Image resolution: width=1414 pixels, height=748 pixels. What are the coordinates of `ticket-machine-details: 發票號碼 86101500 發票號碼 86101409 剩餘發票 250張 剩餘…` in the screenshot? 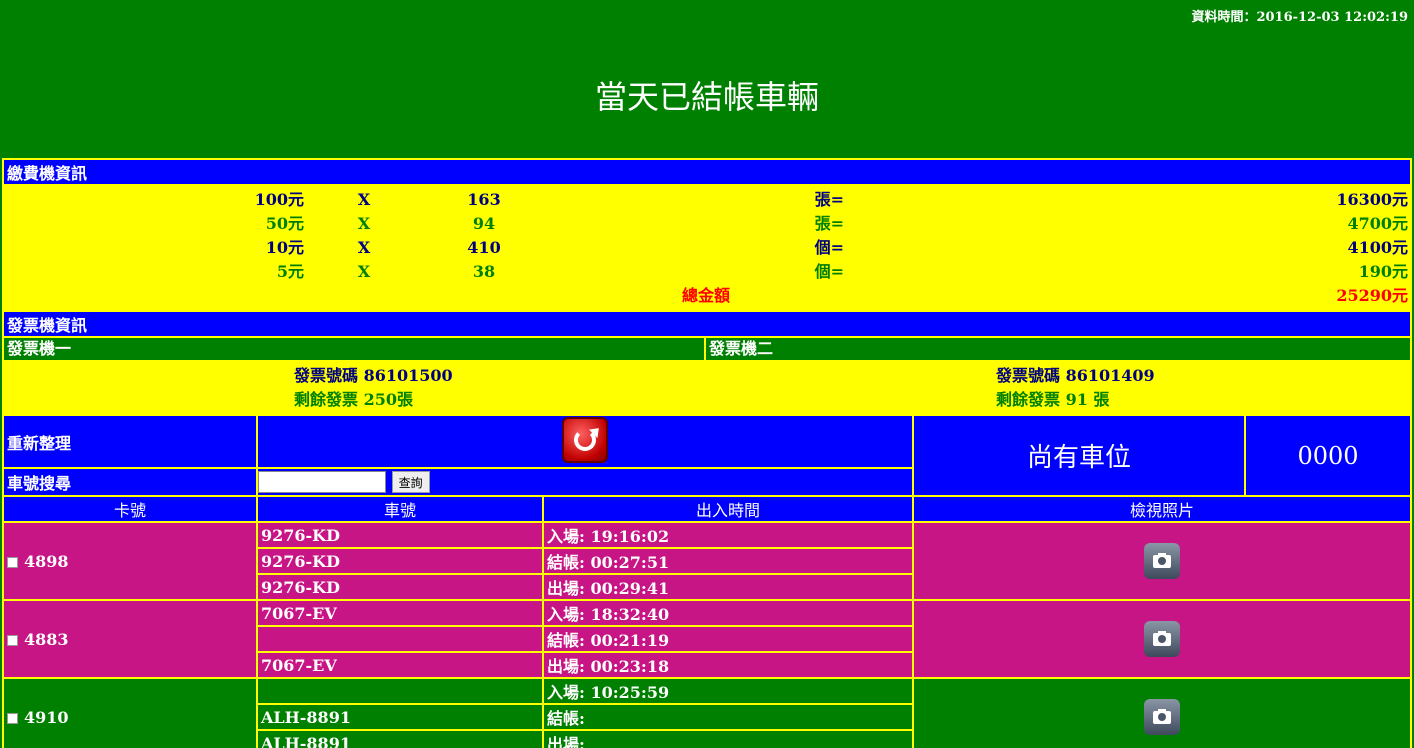 It's located at (707, 388).